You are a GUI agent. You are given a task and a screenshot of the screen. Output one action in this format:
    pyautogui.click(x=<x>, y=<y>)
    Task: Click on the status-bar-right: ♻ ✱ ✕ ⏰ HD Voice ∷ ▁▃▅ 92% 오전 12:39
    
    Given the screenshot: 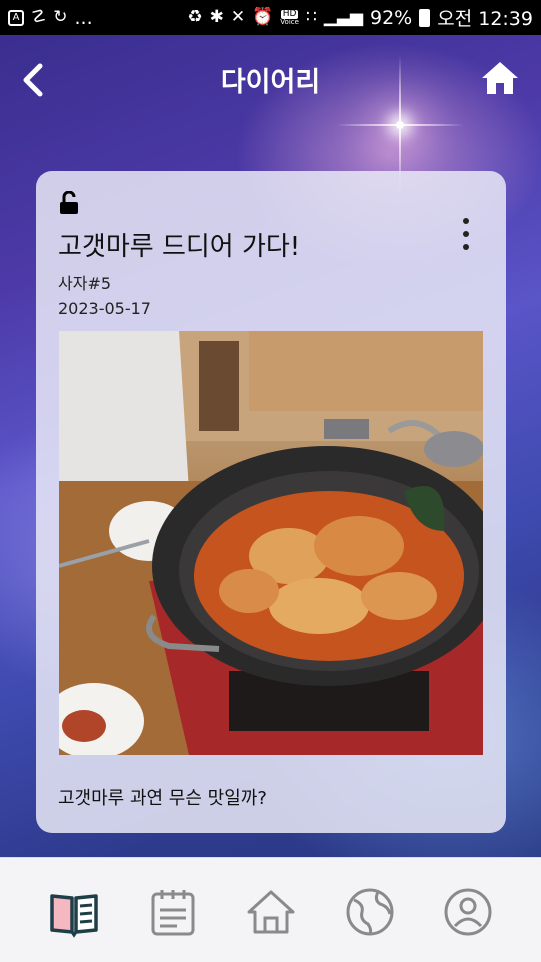 What is the action you would take?
    pyautogui.click(x=360, y=17)
    